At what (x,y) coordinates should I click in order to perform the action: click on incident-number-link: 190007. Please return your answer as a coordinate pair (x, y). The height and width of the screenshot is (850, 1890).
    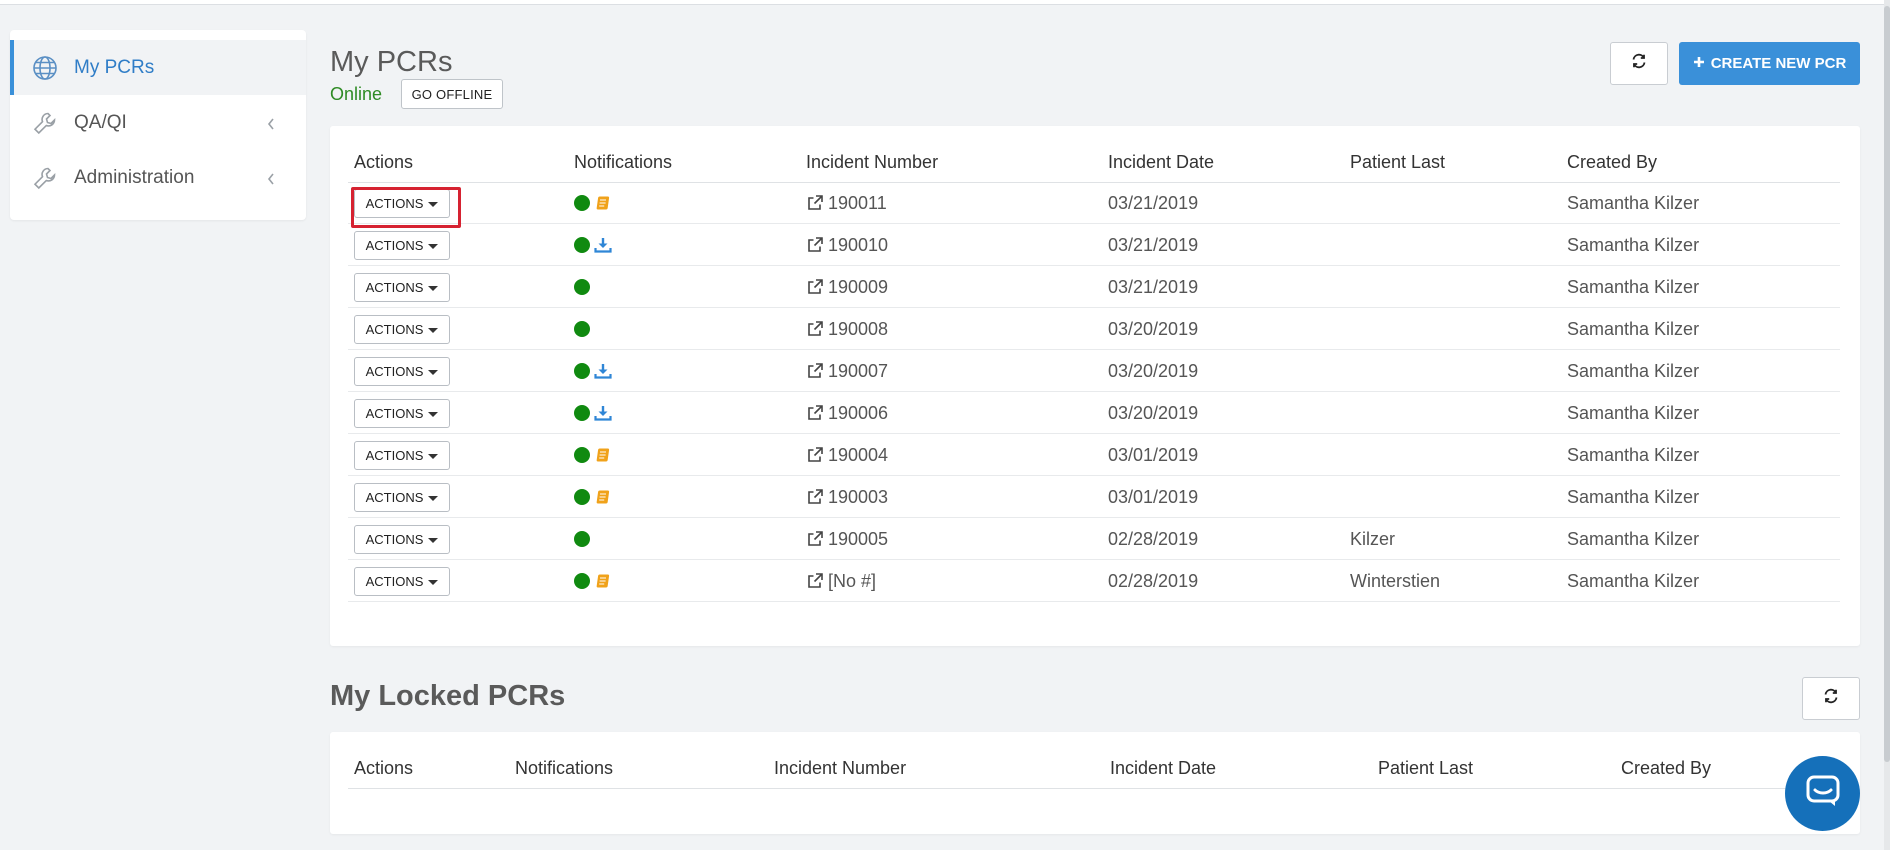
    Looking at the image, I should click on (847, 371).